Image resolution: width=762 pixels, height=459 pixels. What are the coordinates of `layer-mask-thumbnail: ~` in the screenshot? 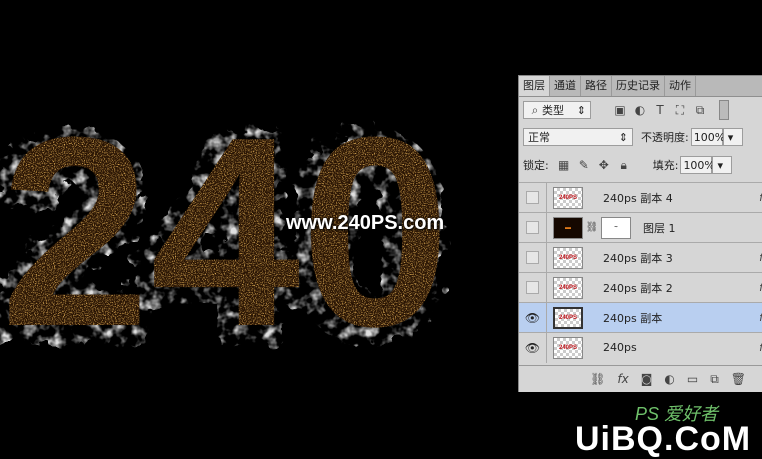 It's located at (616, 227).